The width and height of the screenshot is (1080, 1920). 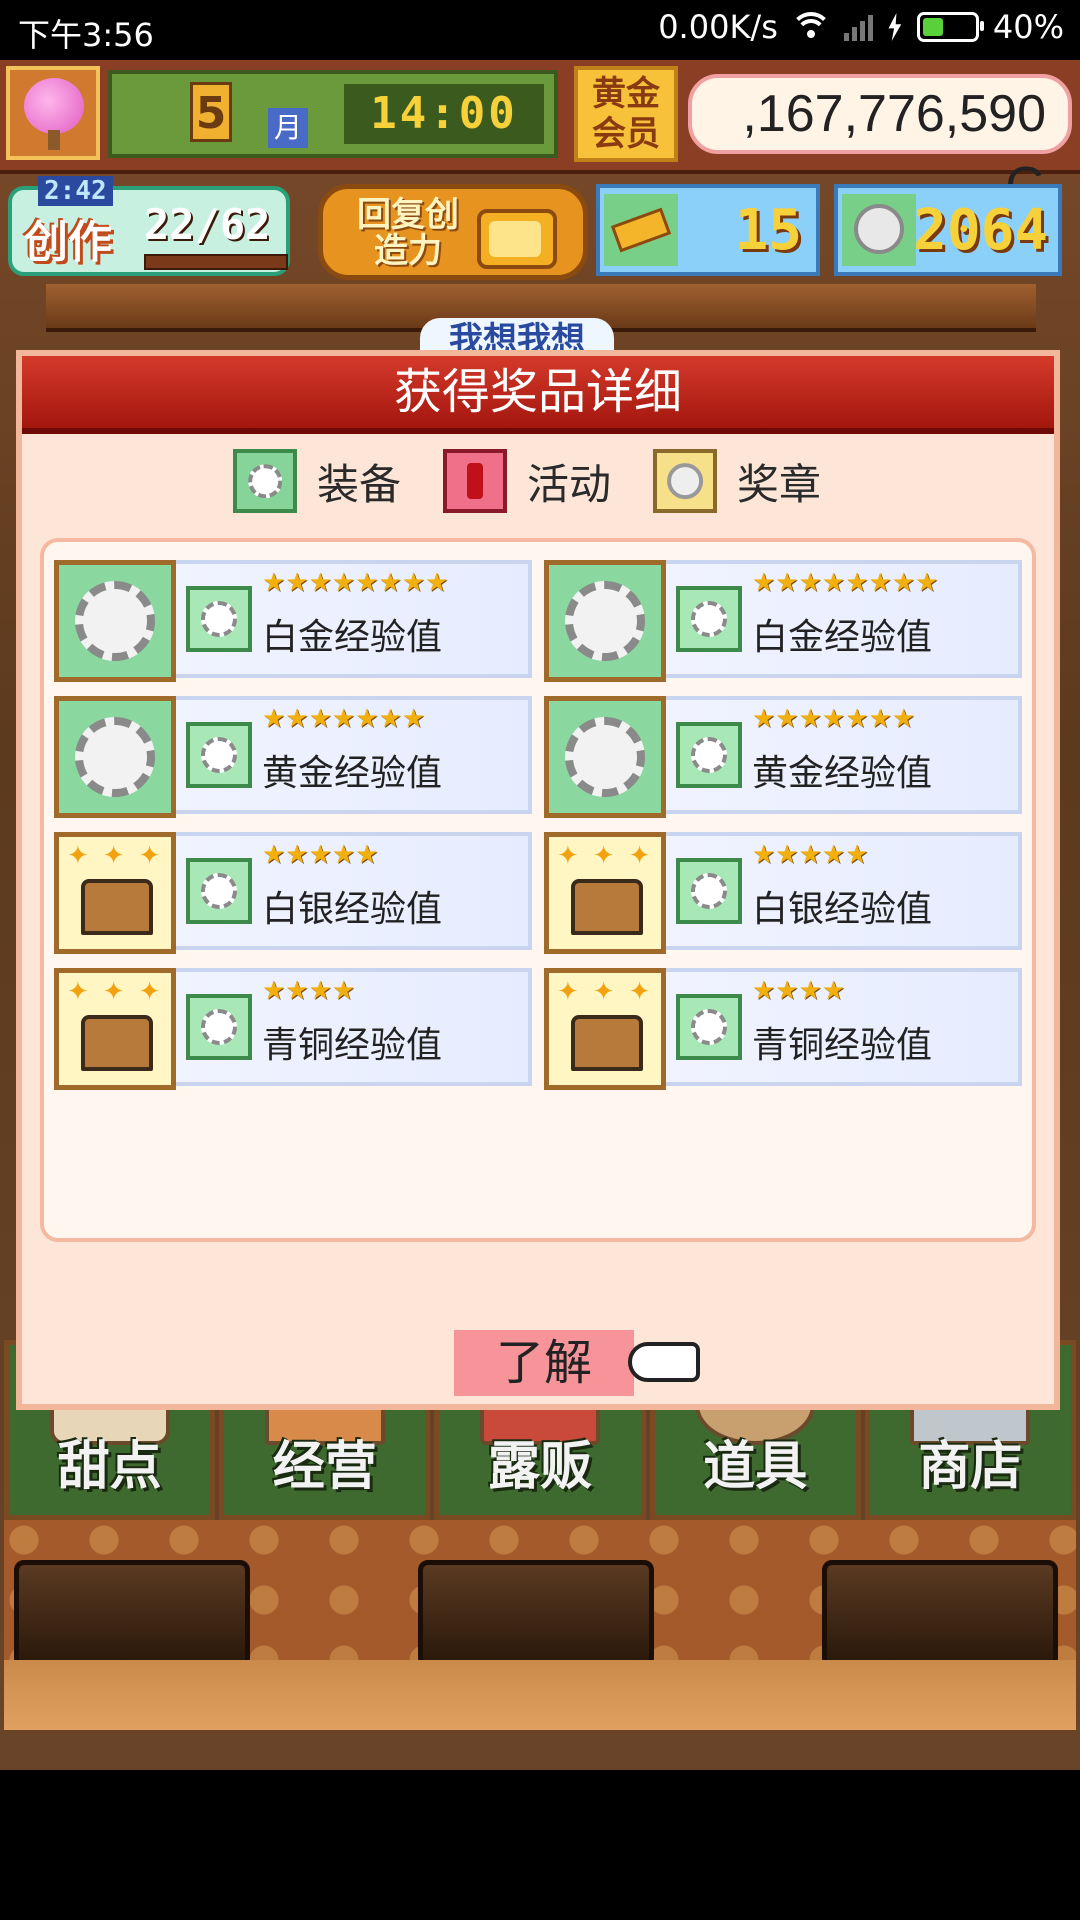 What do you see at coordinates (540, 1467) in the screenshot?
I see `menu-label: 露贩` at bounding box center [540, 1467].